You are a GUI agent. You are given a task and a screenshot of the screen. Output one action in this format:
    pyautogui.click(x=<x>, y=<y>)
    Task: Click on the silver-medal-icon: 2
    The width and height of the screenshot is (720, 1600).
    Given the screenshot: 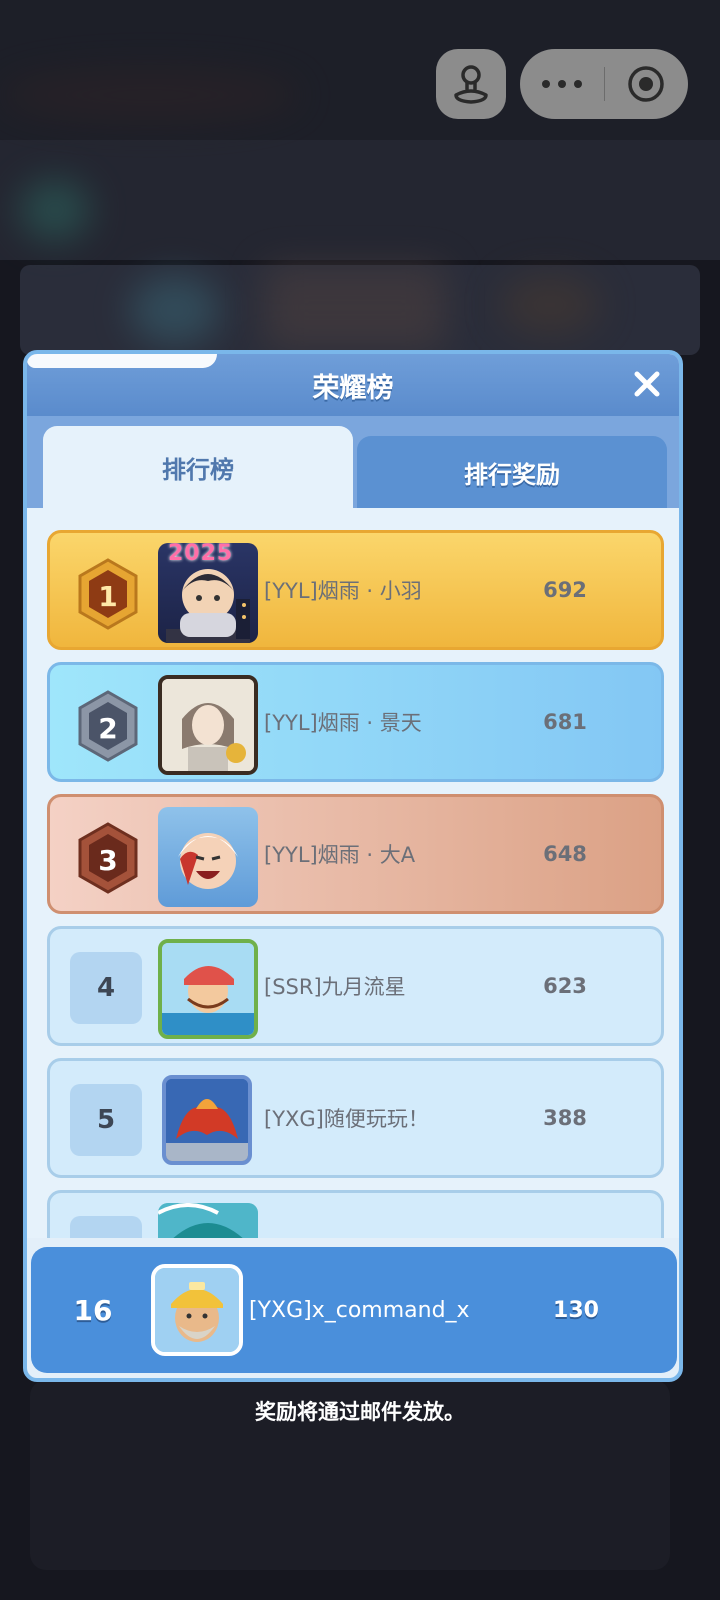 What is the action you would take?
    pyautogui.click(x=108, y=726)
    